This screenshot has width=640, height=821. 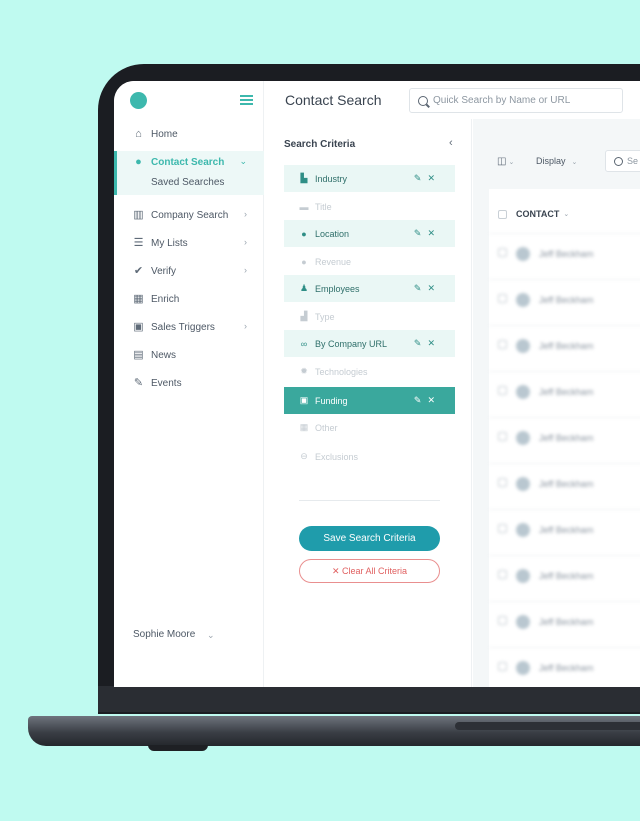 What do you see at coordinates (138, 133) in the screenshot?
I see `home-icon: ⌂` at bounding box center [138, 133].